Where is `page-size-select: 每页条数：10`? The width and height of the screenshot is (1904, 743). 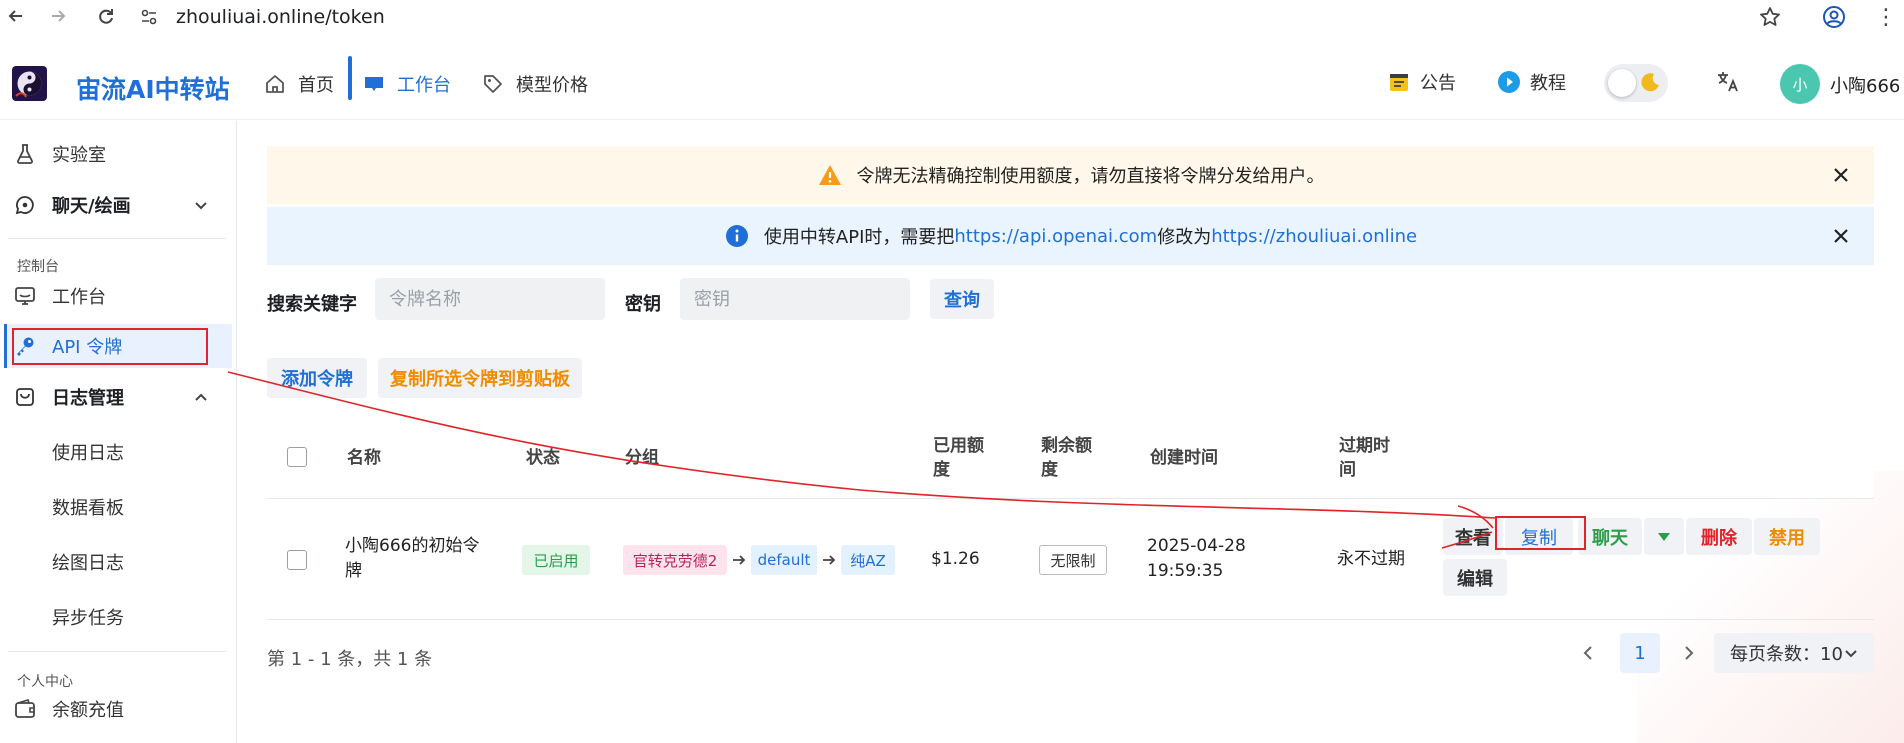
page-size-select: 每页条数：10 is located at coordinates (1794, 653).